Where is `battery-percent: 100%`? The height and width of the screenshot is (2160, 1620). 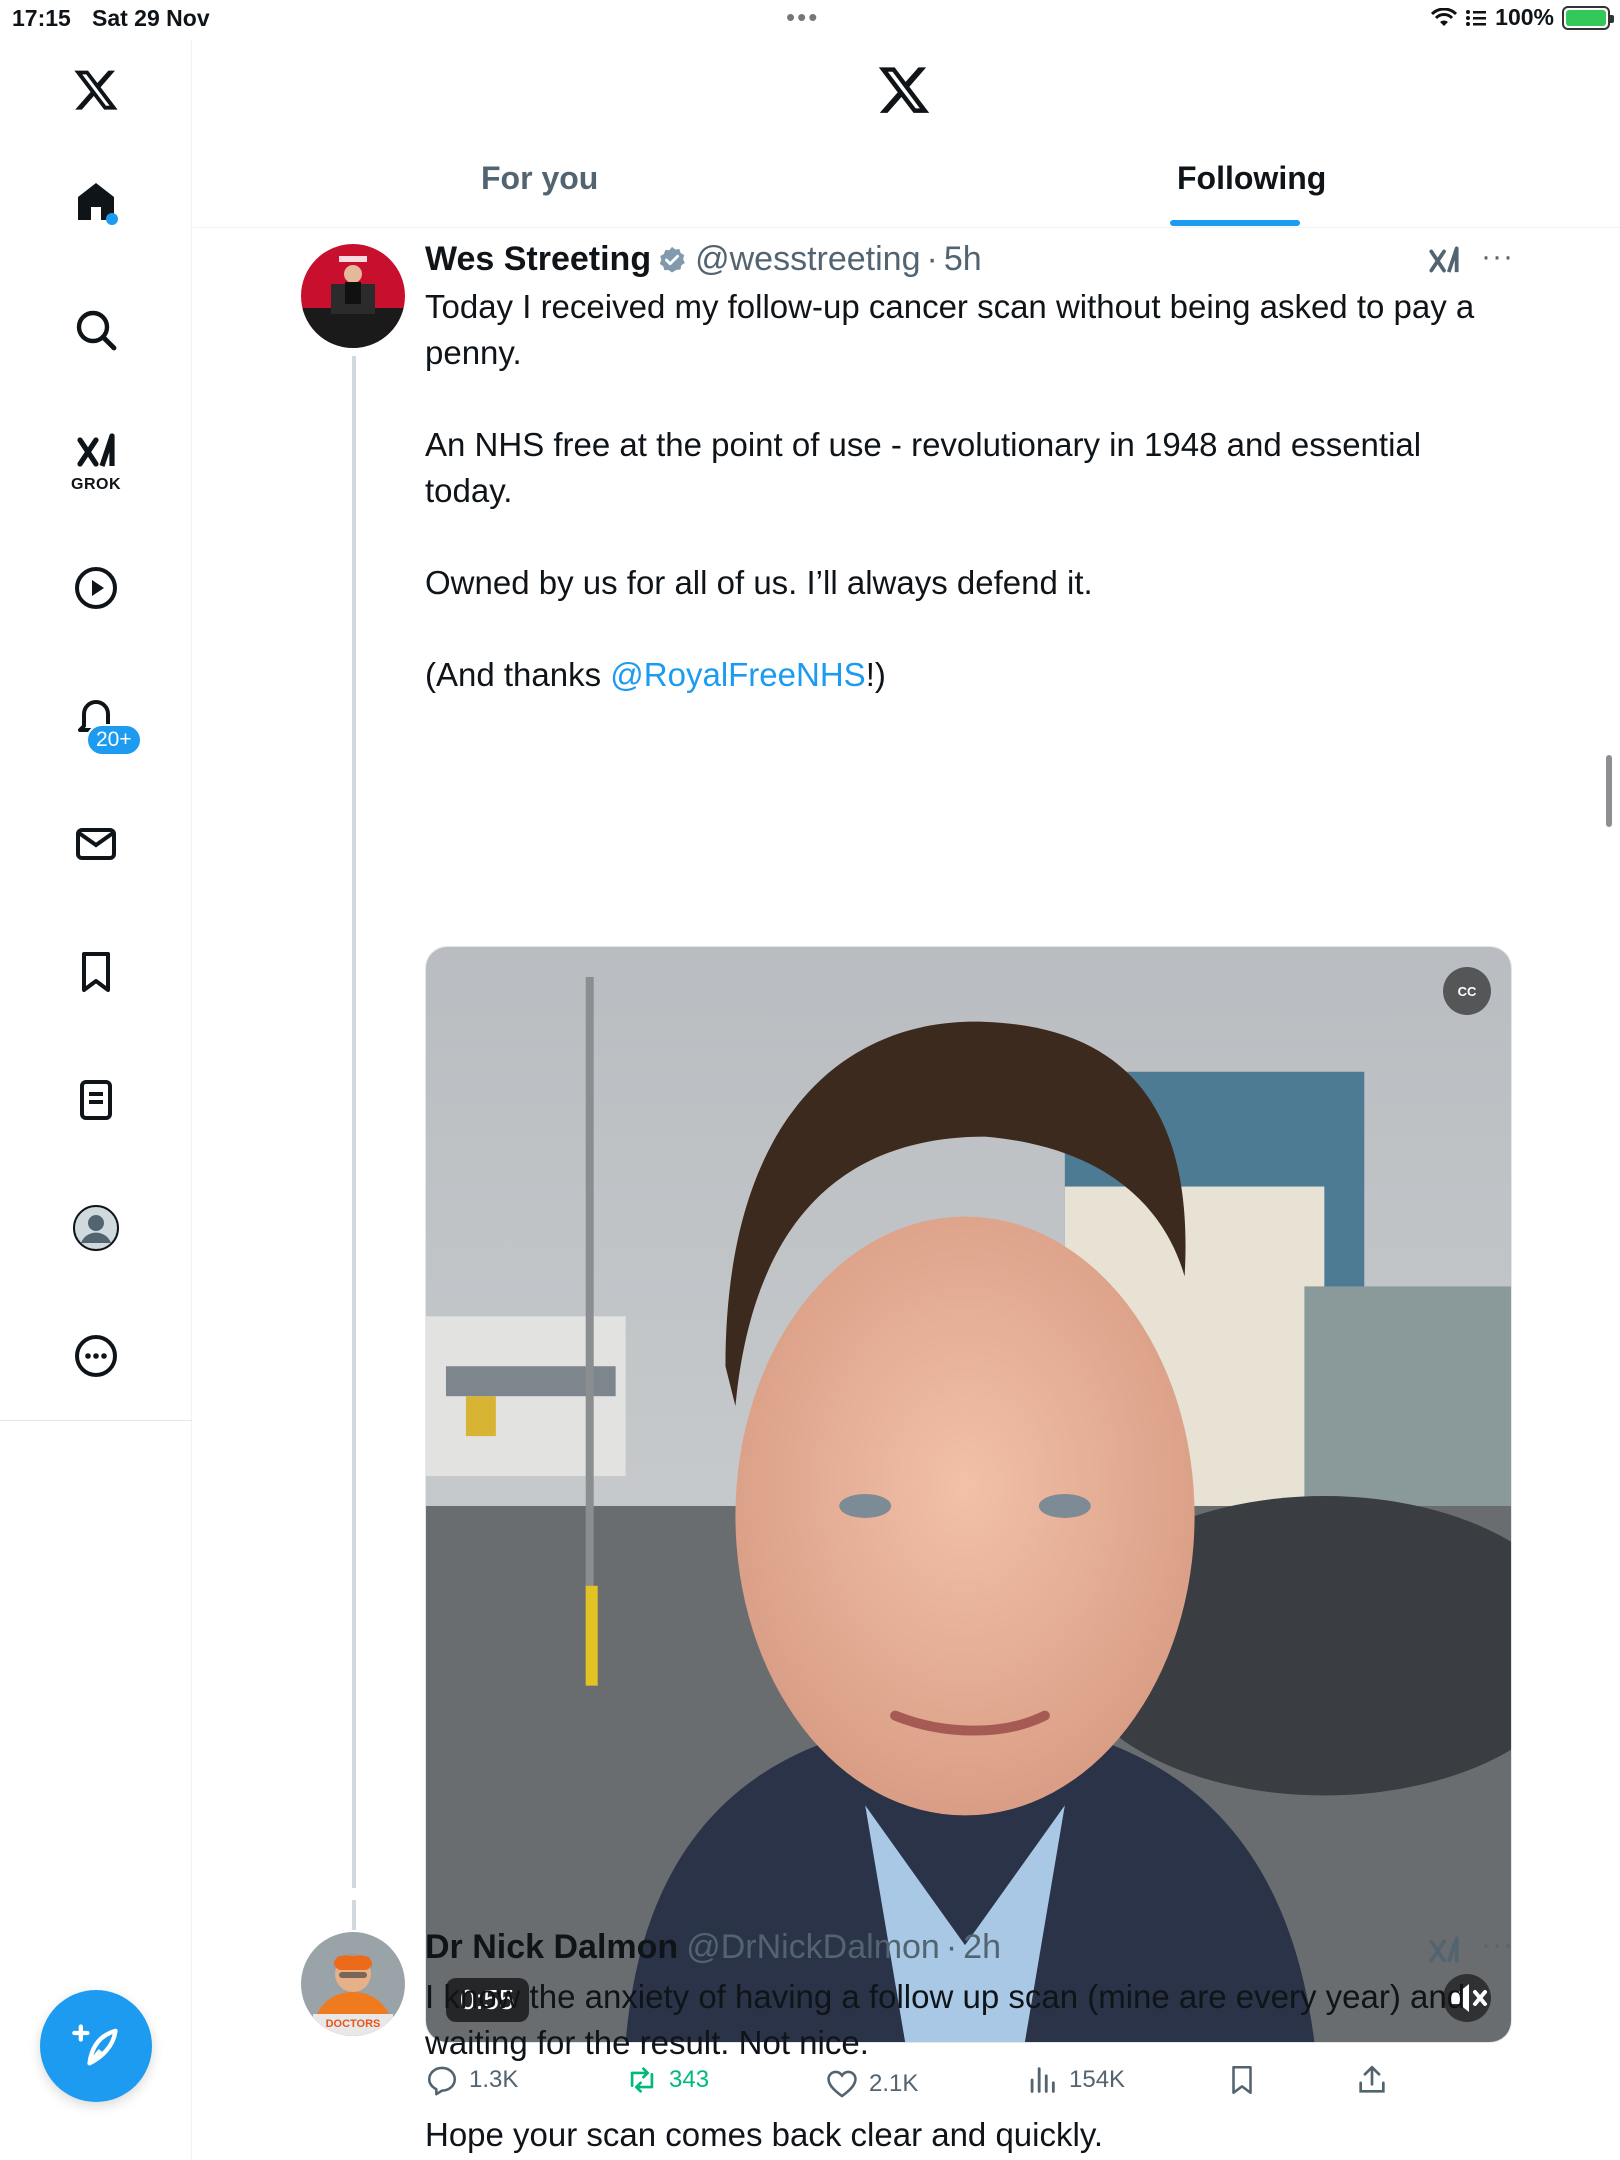 battery-percent: 100% is located at coordinates (1524, 17).